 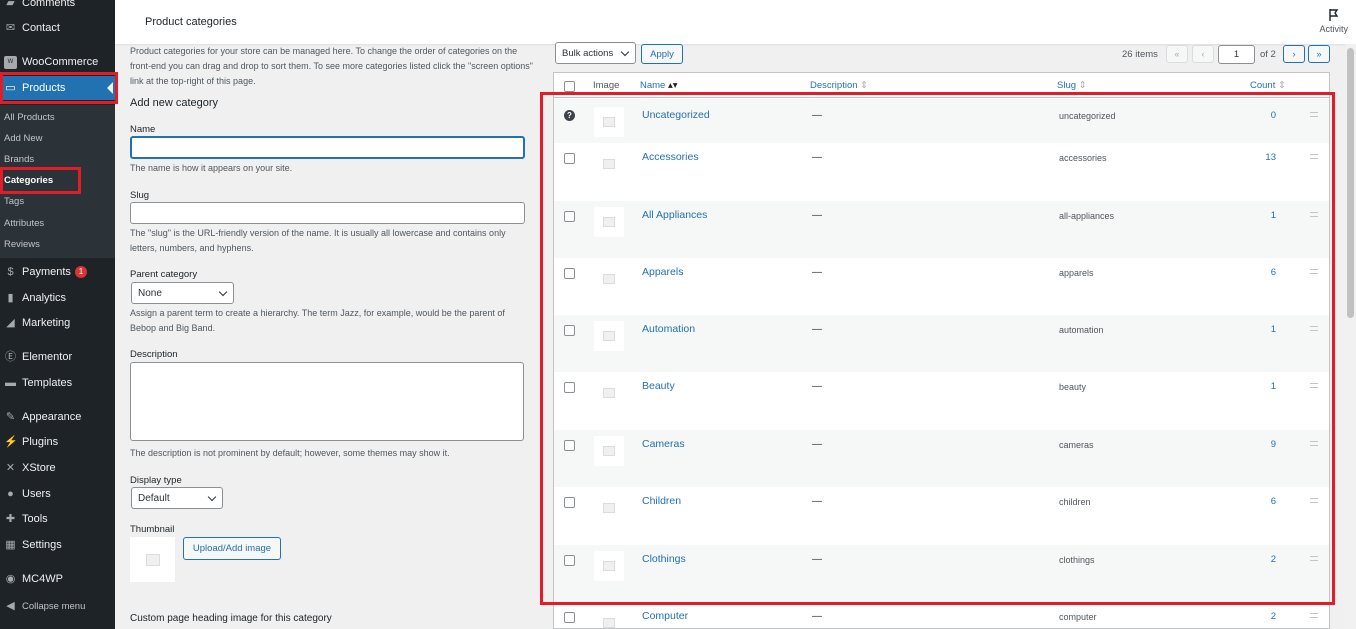 What do you see at coordinates (595, 53) in the screenshot?
I see `bulk-actions-select: Bulk actions` at bounding box center [595, 53].